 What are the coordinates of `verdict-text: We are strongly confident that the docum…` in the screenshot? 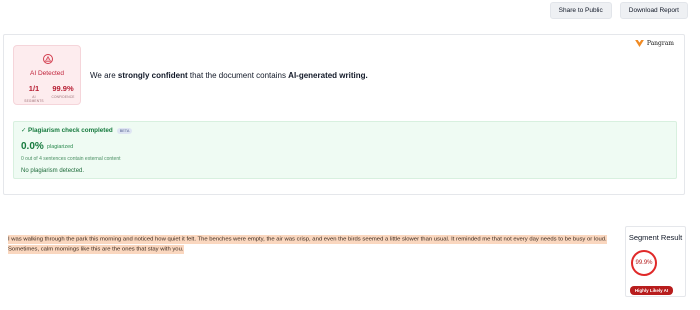 It's located at (229, 75).